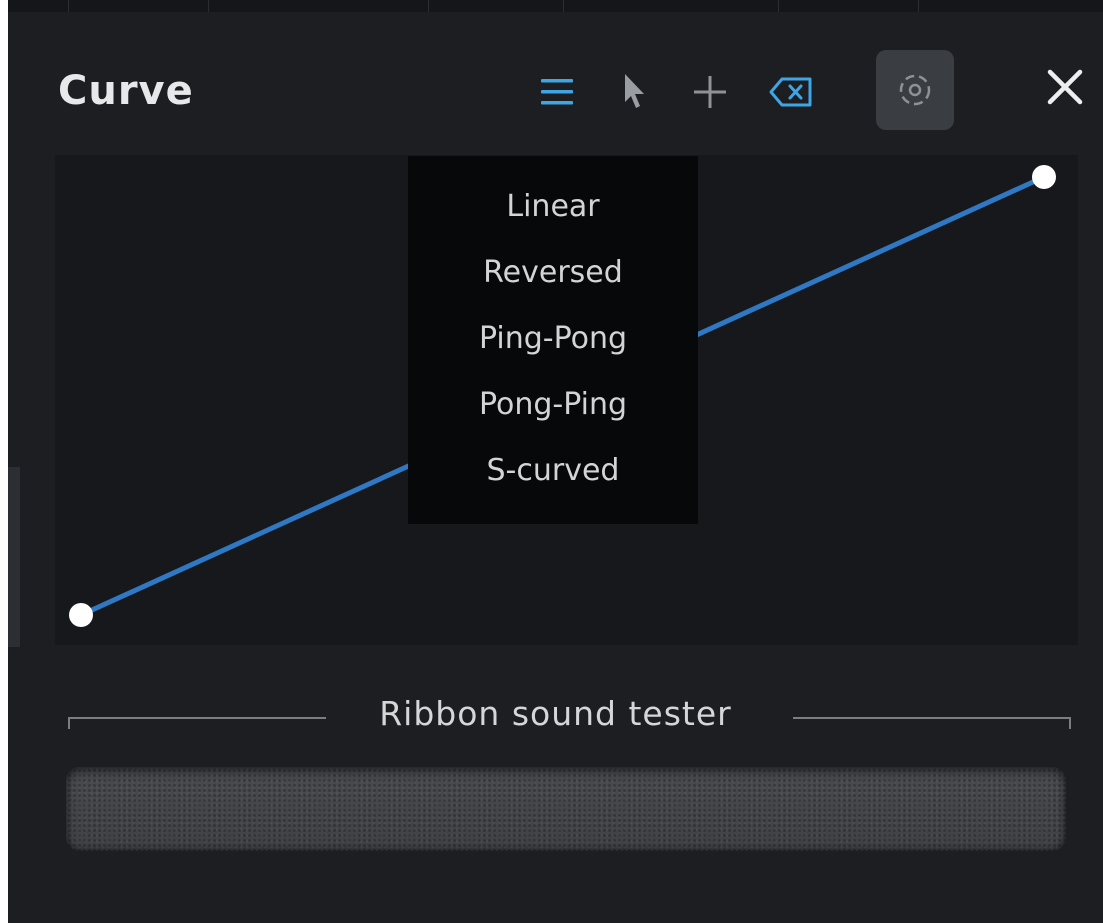  I want to click on menu-item-ping-pong: Ping-Pong, so click(553, 351).